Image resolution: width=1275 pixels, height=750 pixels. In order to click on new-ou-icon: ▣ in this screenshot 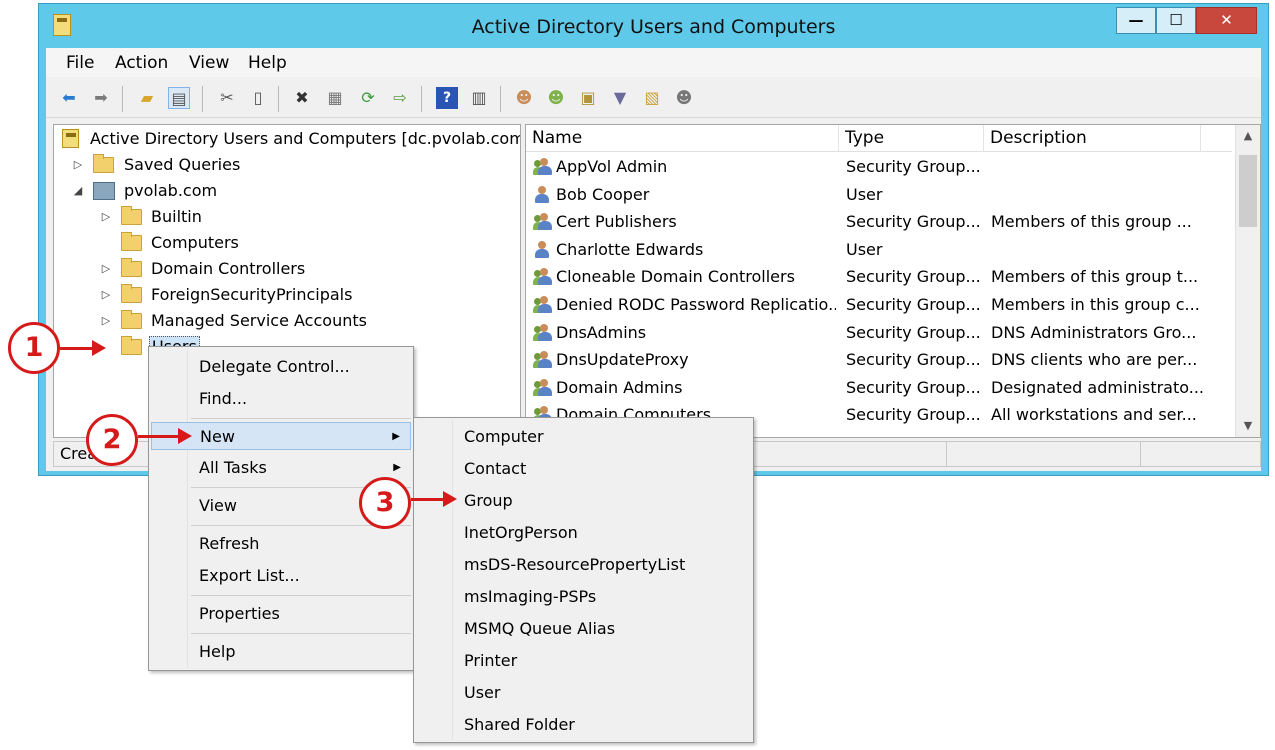, I will do `click(588, 98)`.